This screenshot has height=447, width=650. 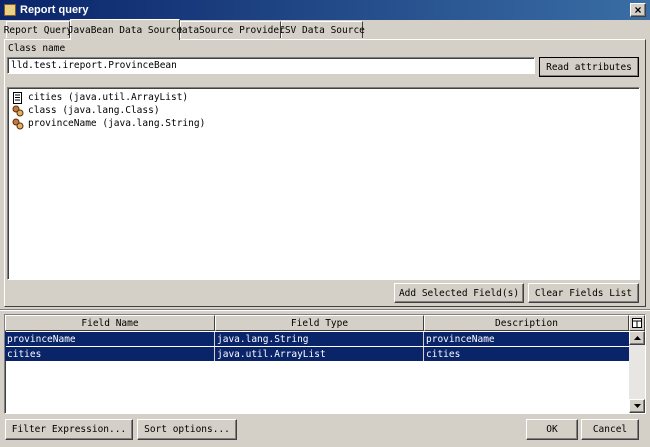 I want to click on class-name-input: lld.test.ireport.ProvinceBean, so click(x=271, y=65).